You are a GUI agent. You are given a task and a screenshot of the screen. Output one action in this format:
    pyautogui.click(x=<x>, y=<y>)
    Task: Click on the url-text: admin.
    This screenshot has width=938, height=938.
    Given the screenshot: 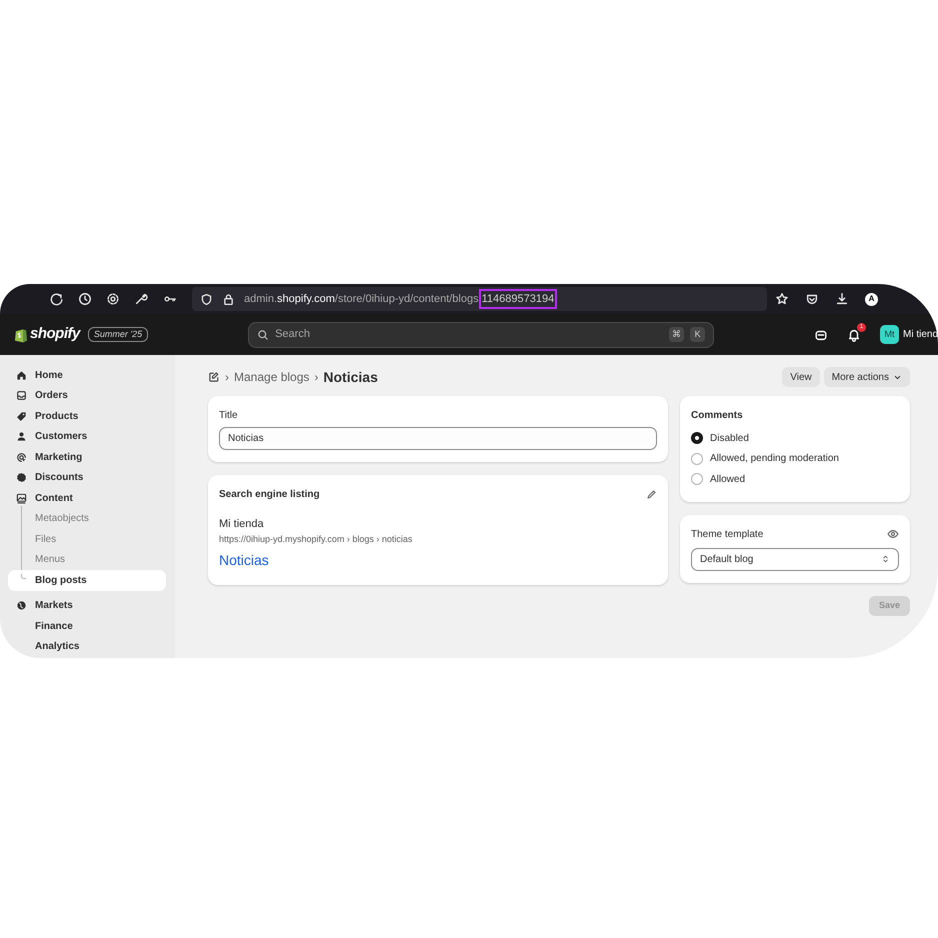 What is the action you would take?
    pyautogui.click(x=261, y=299)
    